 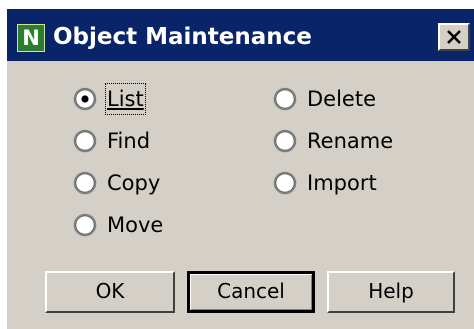 I want to click on radio-delete-label: Delete, so click(x=341, y=99).